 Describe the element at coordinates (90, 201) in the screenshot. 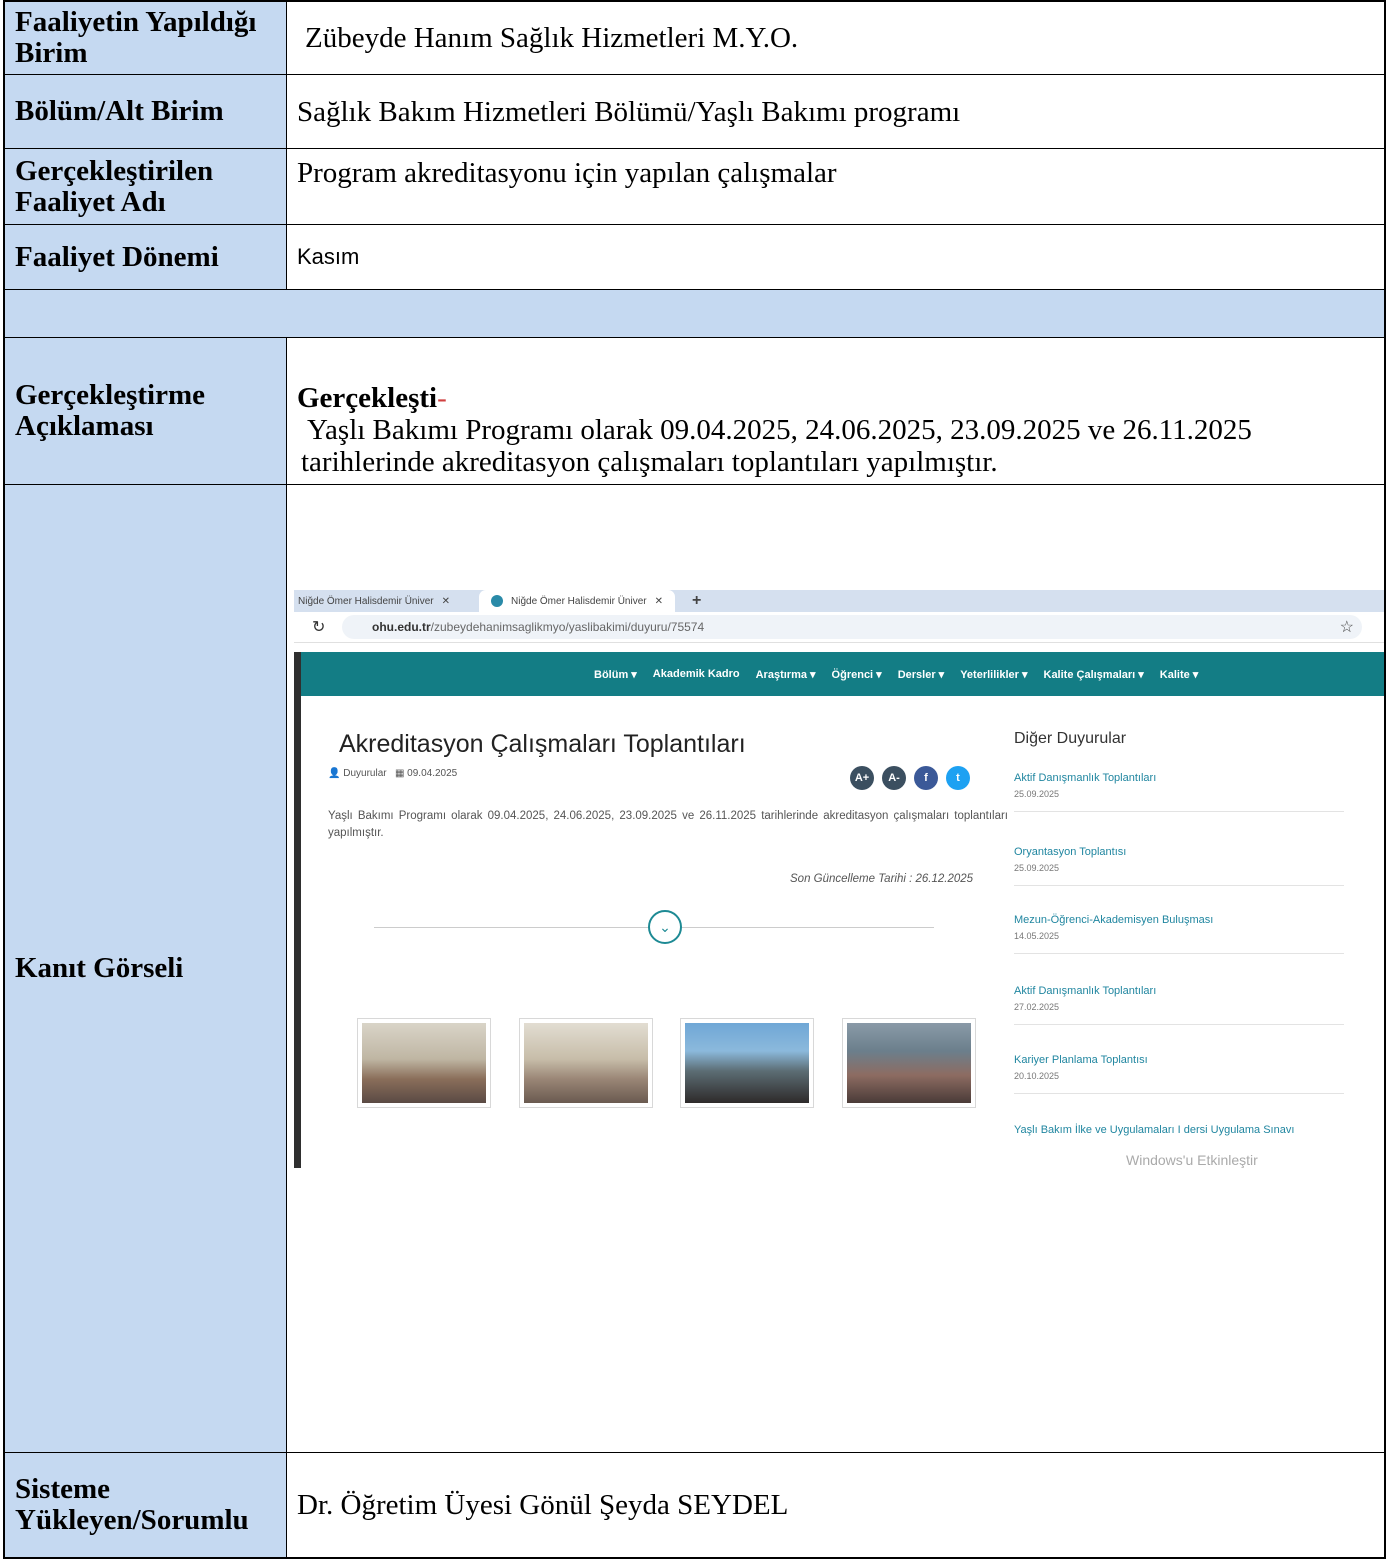

I see `label-activity-line2: Faaliyet Adı` at that location.